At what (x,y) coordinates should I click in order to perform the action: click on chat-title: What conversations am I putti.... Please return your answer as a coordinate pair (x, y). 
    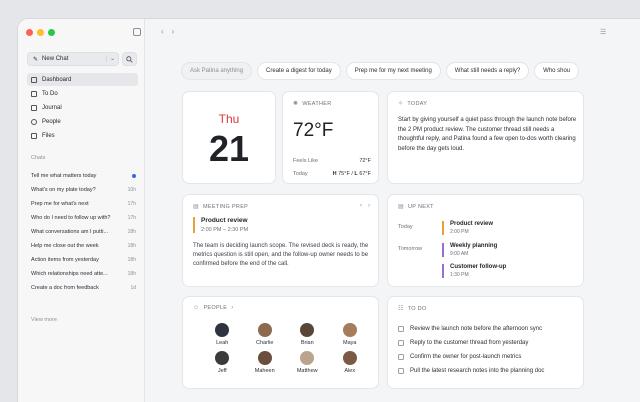
    Looking at the image, I should click on (70, 232).